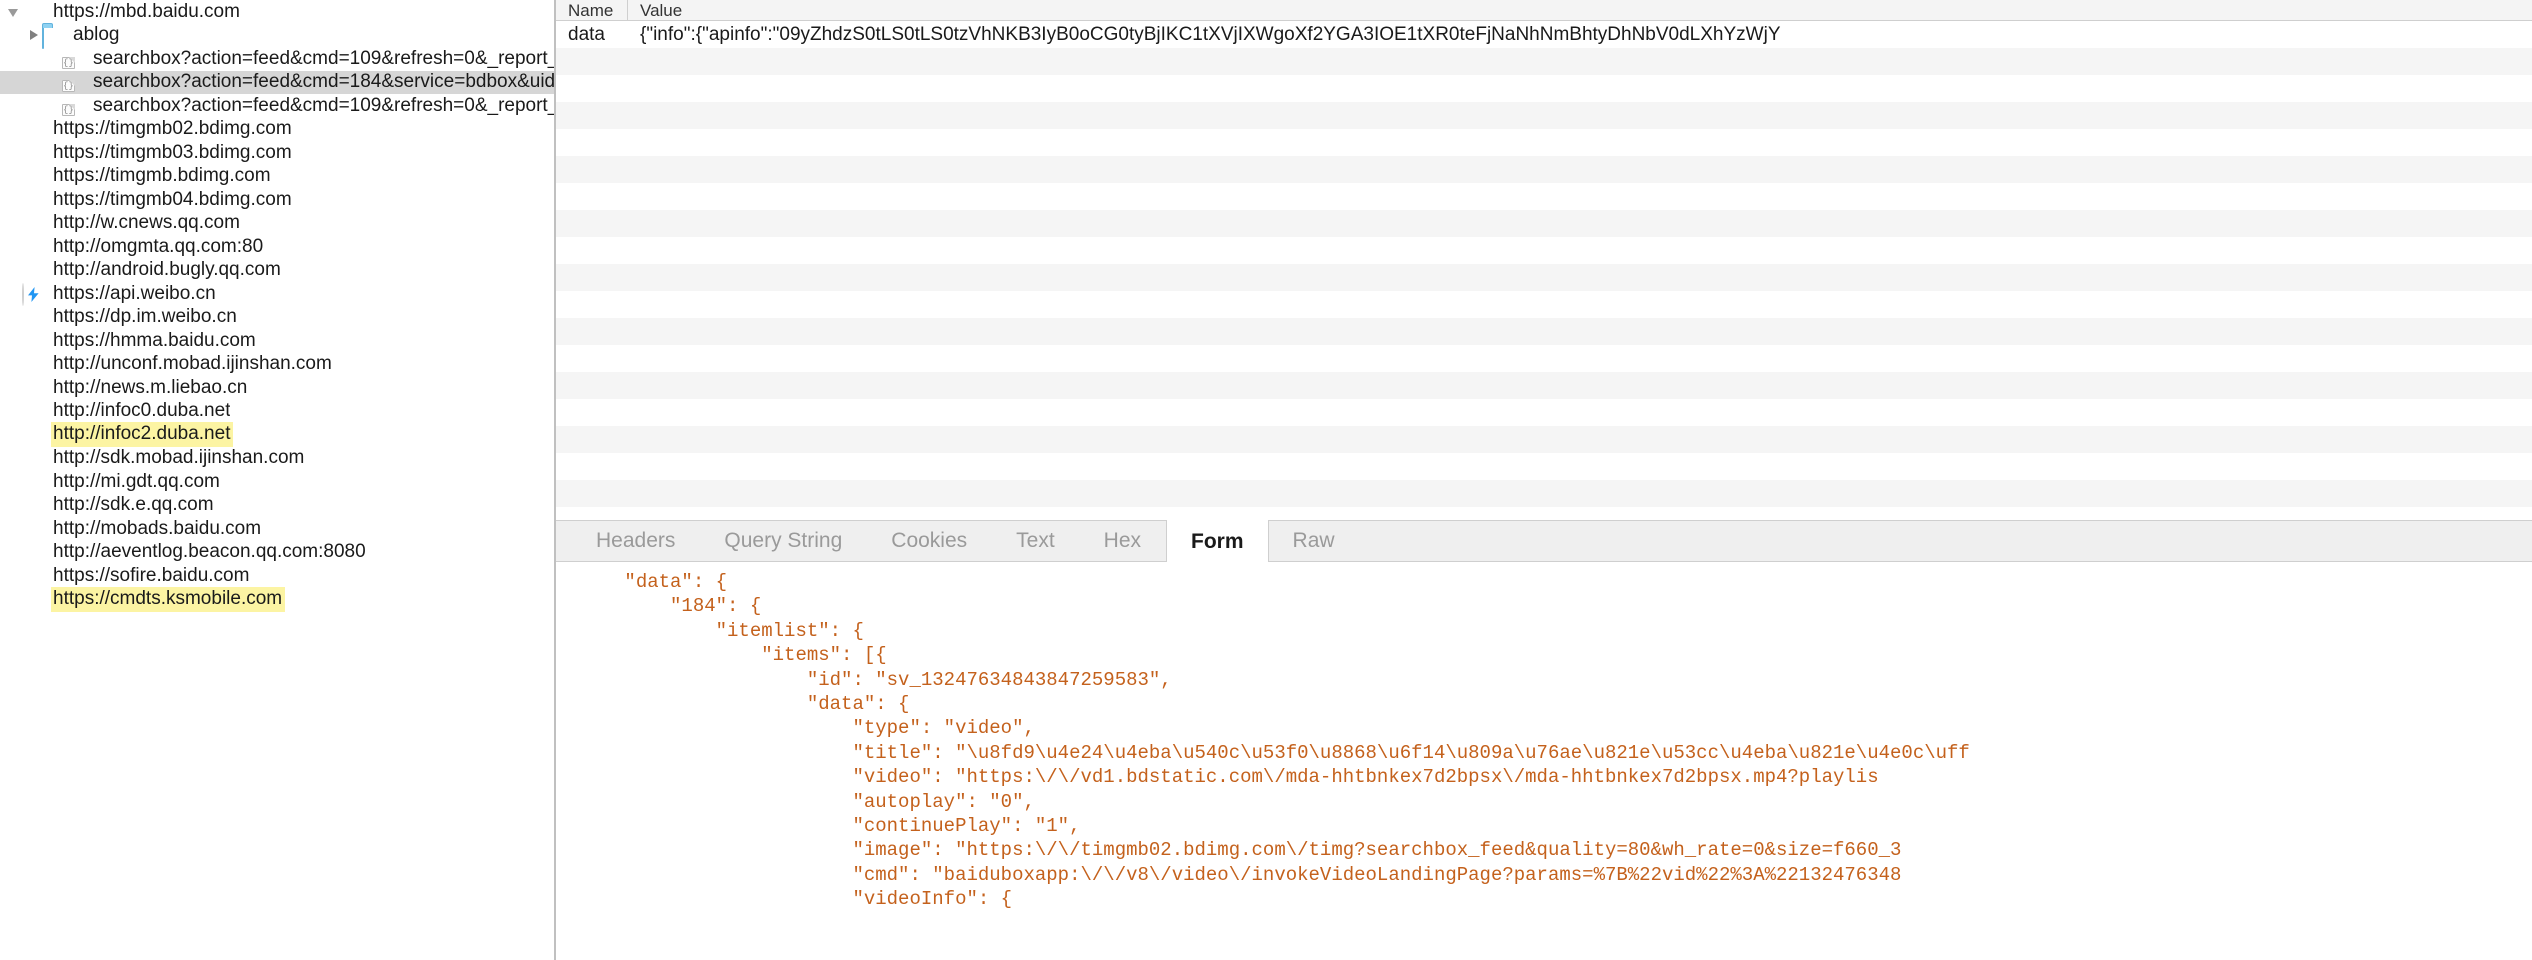 This screenshot has width=2532, height=960. I want to click on json-line: "id": "sv_13247634843847259583",, so click(864, 679).